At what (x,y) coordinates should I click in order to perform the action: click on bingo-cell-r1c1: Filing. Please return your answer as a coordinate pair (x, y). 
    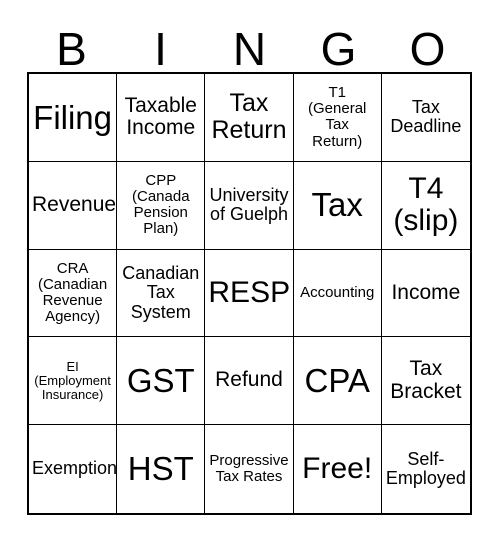
    Looking at the image, I should click on (73, 118).